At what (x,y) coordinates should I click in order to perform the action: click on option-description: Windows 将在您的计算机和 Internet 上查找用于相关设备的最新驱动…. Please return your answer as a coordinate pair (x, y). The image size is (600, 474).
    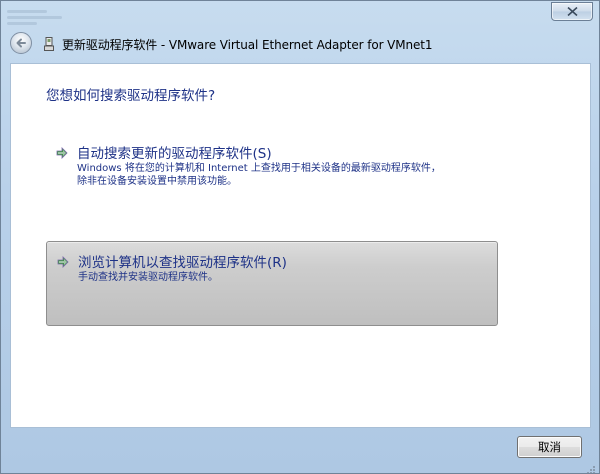
    Looking at the image, I should click on (259, 175).